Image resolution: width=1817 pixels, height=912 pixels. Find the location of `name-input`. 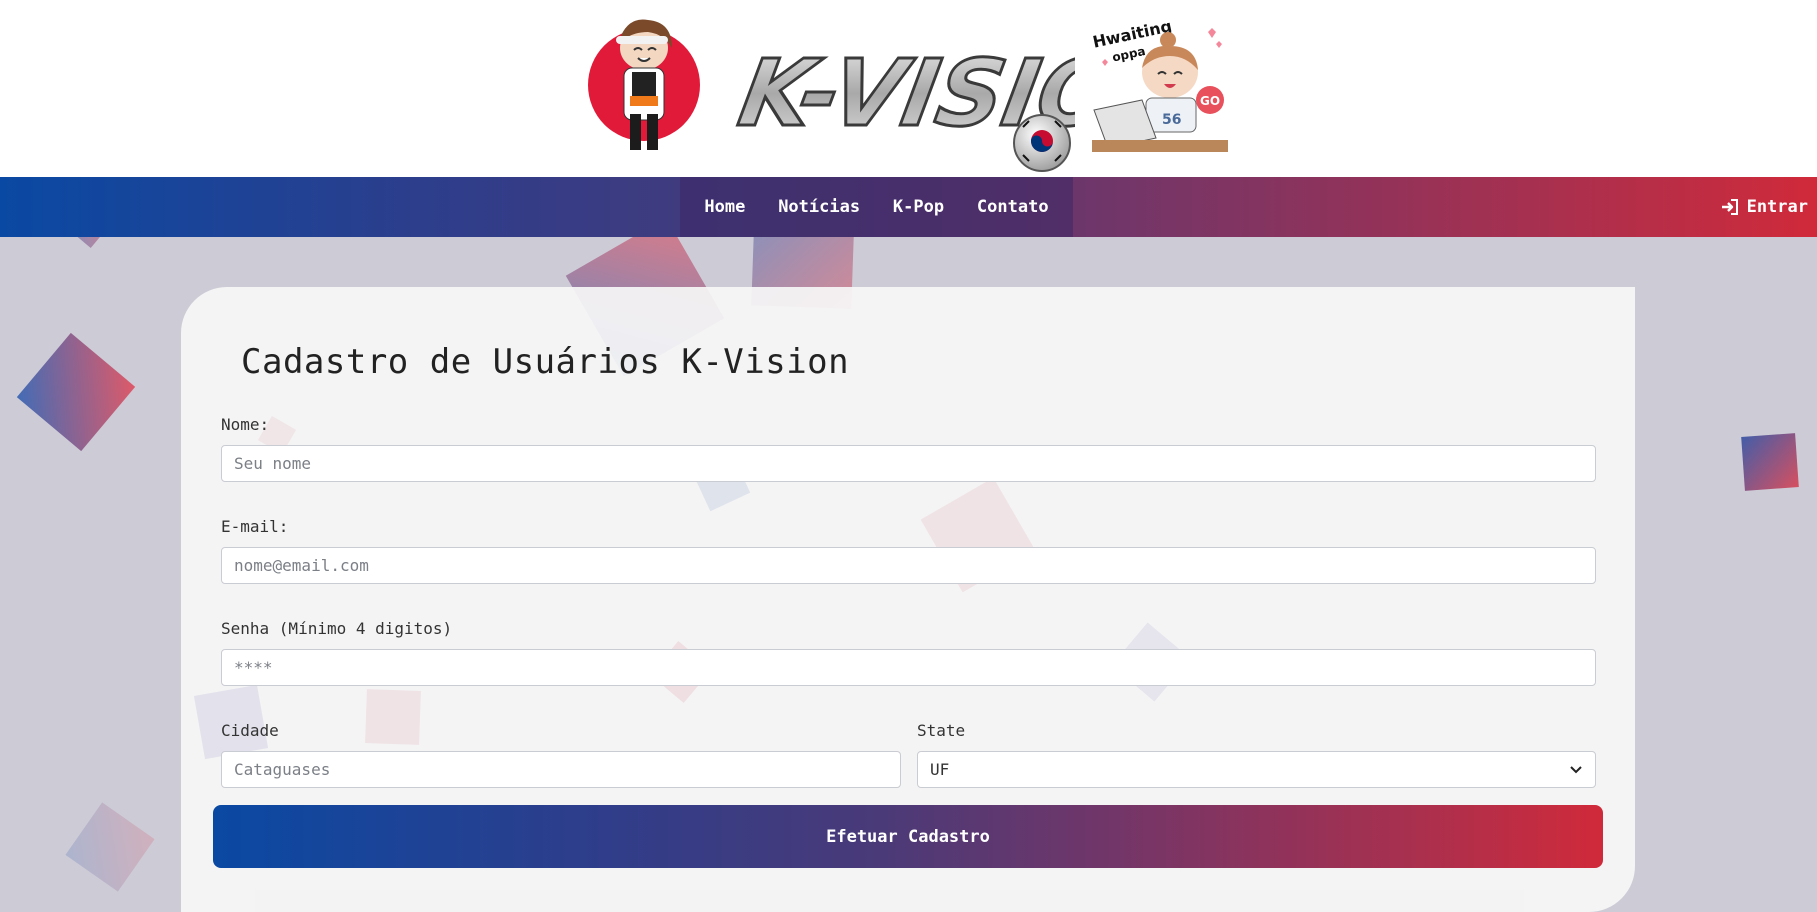

name-input is located at coordinates (908, 463).